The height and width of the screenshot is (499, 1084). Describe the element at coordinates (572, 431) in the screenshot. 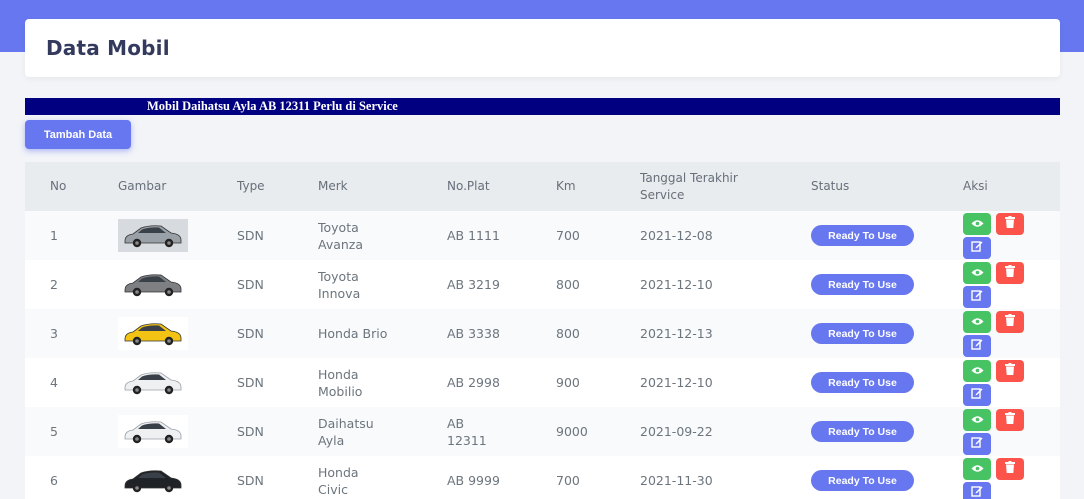

I see `cell-km: 9000` at that location.